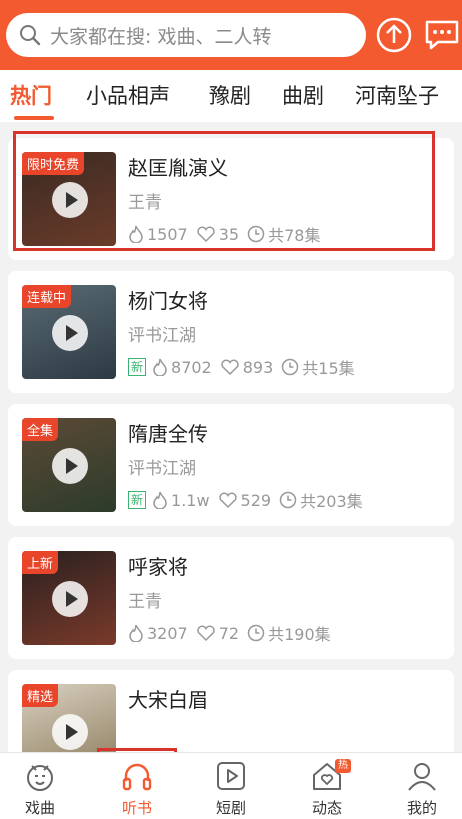 Image resolution: width=462 pixels, height=819 pixels. I want to click on category-tabs: 热门 小品相声 豫剧 曲剧 河南坠子, so click(231, 96).